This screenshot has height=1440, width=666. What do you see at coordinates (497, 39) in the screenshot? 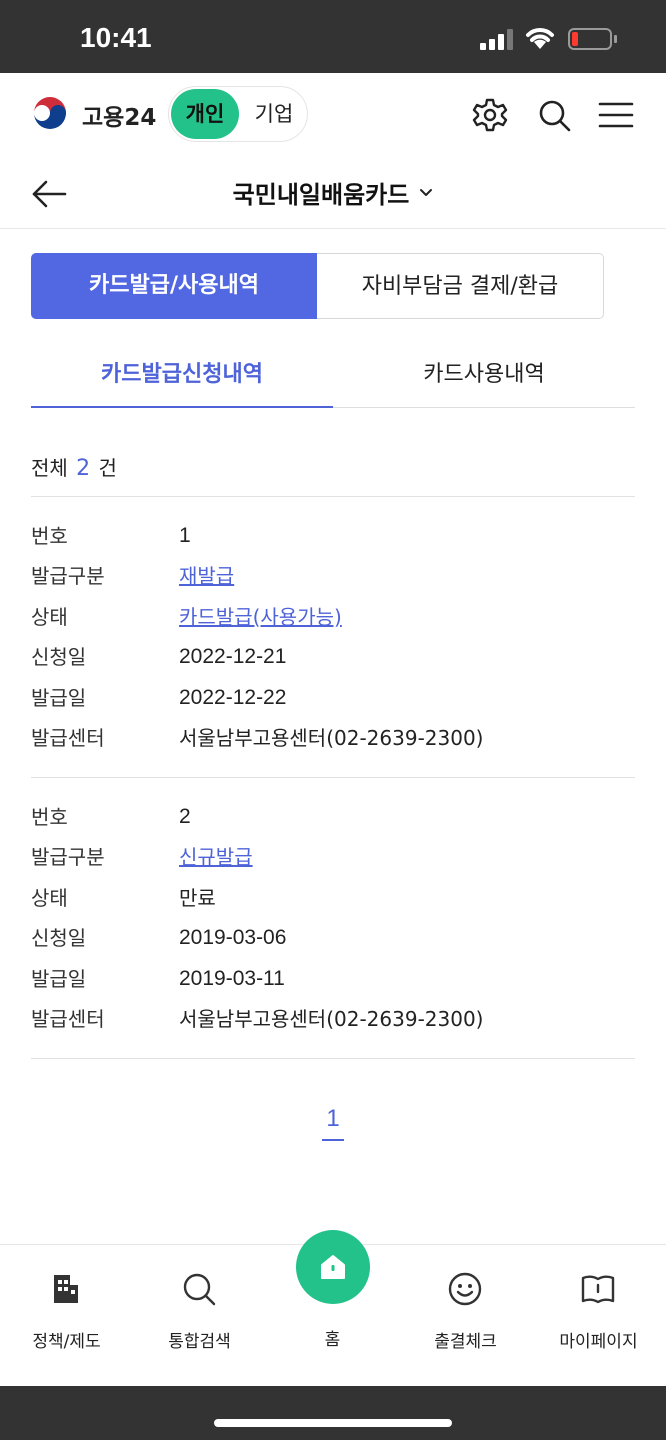
I see `cellular-signal-icon` at bounding box center [497, 39].